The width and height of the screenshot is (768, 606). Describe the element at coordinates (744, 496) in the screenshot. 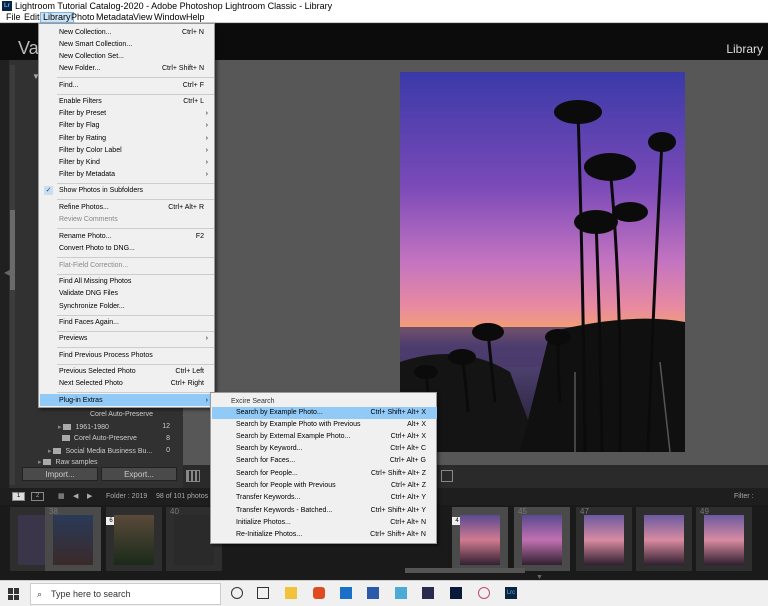

I see `filter-label: Filter :` at that location.